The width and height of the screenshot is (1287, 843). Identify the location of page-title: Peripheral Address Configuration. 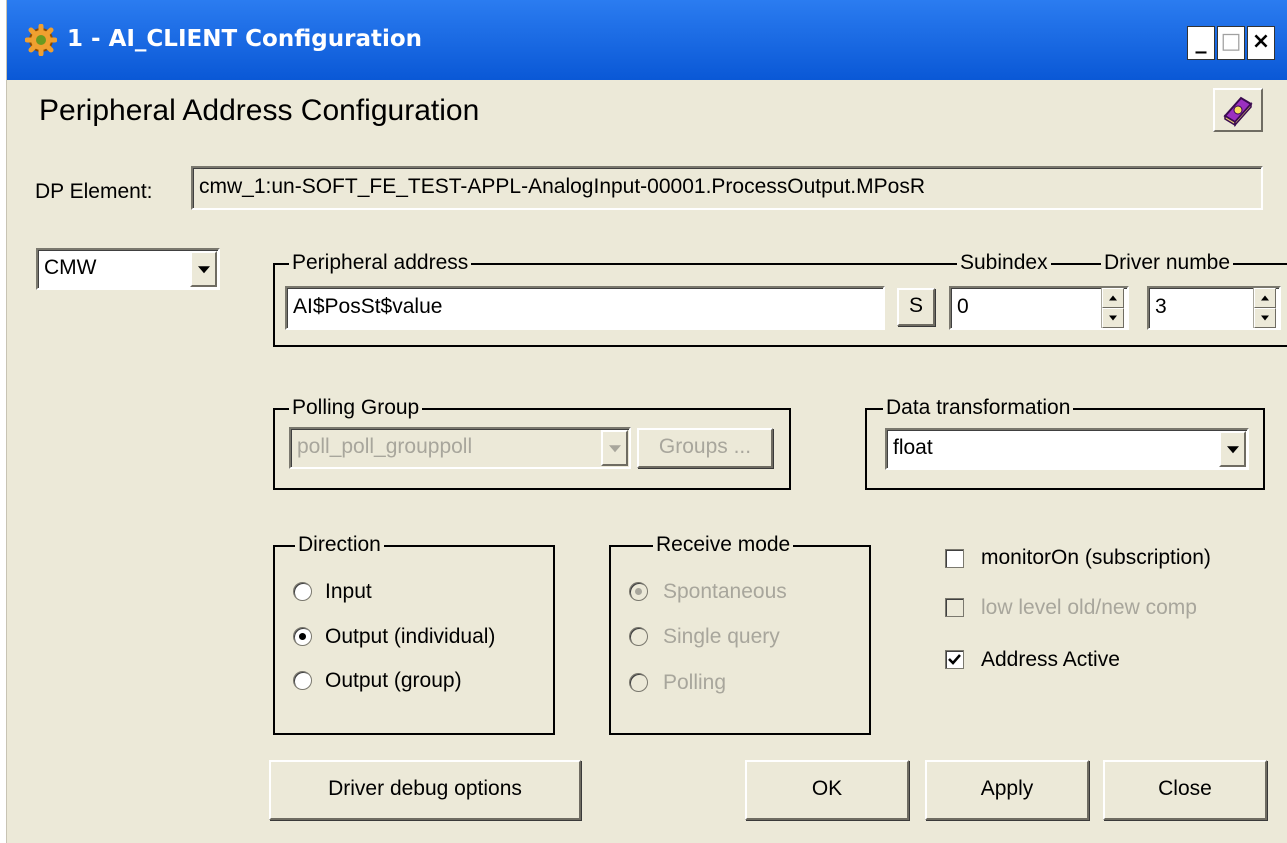
(259, 110).